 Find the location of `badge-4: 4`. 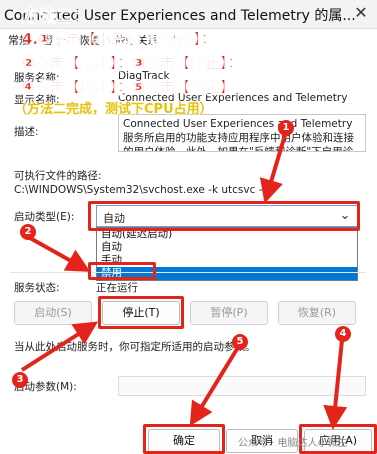

badge-4: 4 is located at coordinates (343, 334).